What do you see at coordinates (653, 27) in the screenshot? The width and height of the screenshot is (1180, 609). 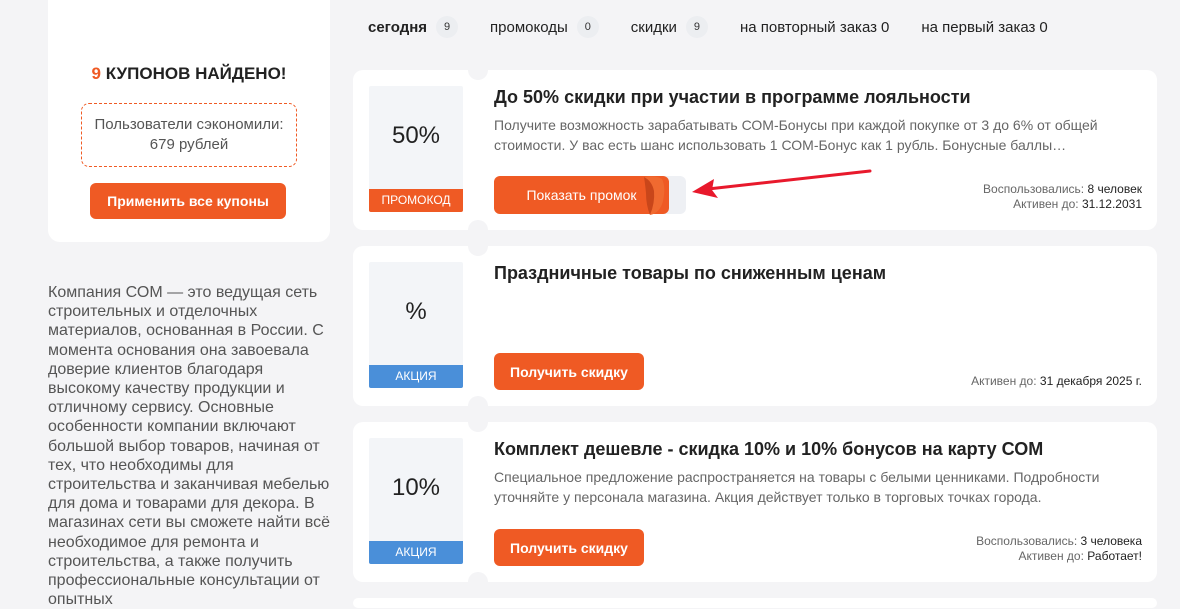 I see `tab-label: скидки` at bounding box center [653, 27].